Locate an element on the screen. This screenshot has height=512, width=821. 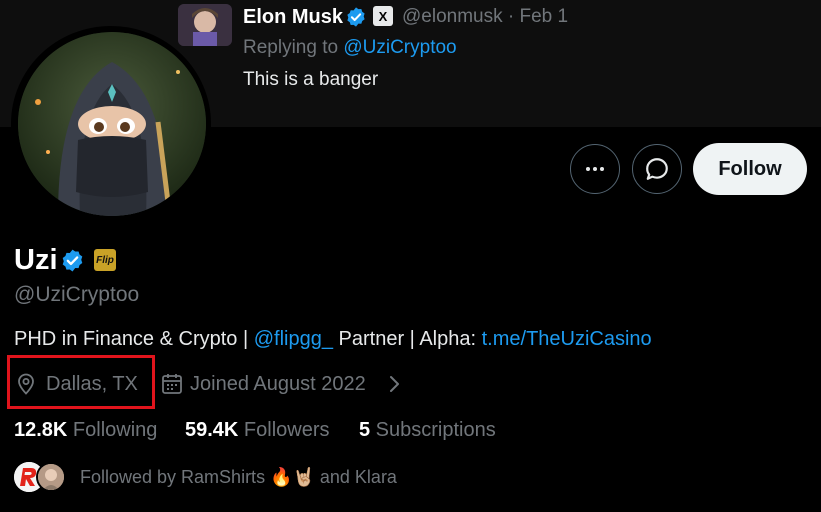
follow-button: Follow is located at coordinates (750, 169).